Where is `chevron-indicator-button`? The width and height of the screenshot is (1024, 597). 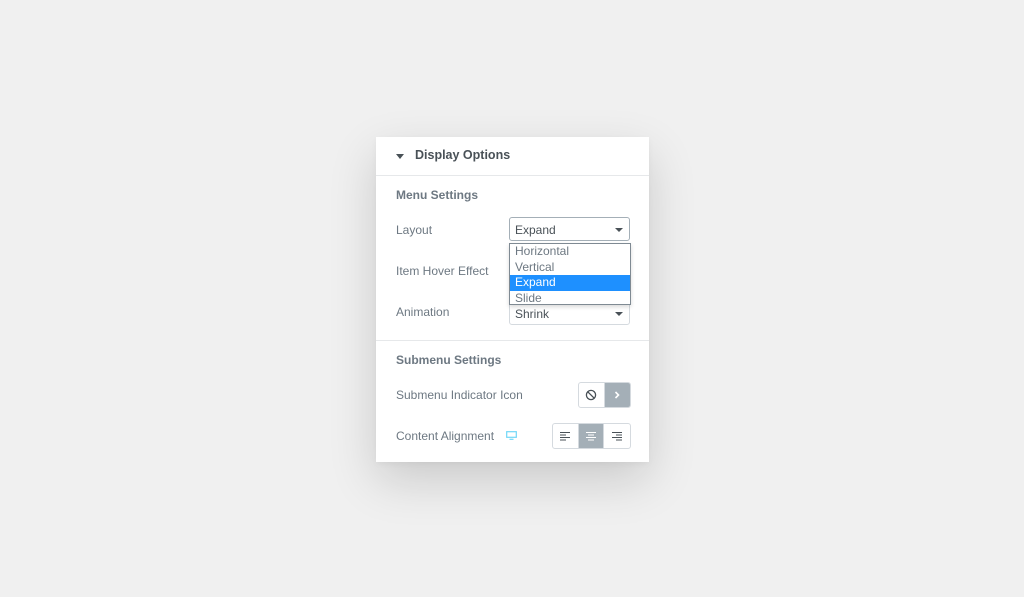
chevron-indicator-button is located at coordinates (617, 395).